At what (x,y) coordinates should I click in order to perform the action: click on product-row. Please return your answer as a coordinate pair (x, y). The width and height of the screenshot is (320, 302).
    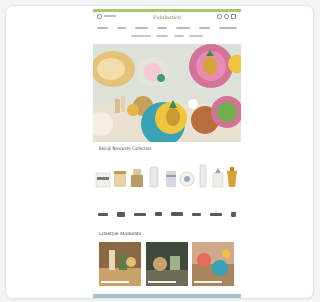
    Looking at the image, I should click on (167, 178).